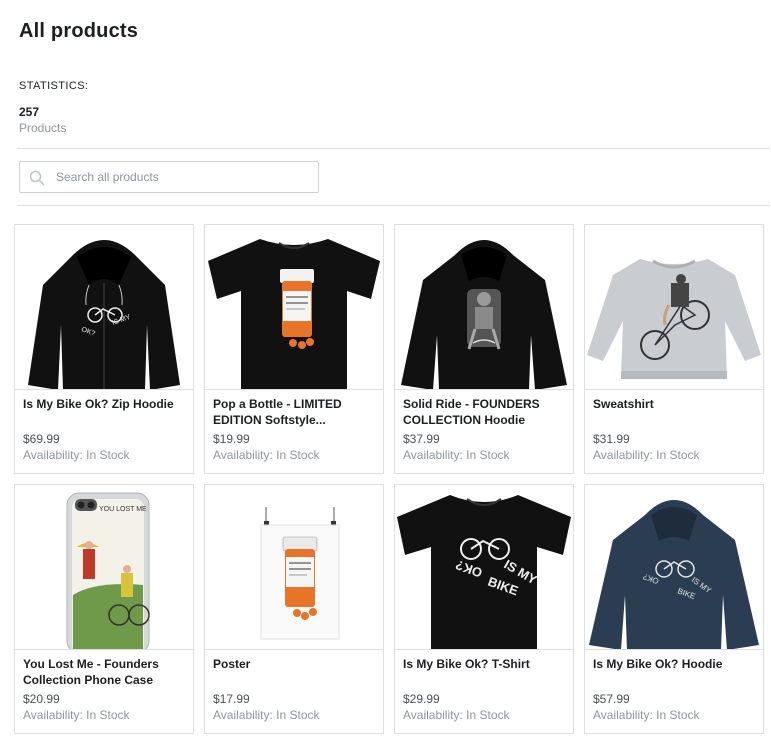  Describe the element at coordinates (37, 178) in the screenshot. I see `search-icon` at that location.